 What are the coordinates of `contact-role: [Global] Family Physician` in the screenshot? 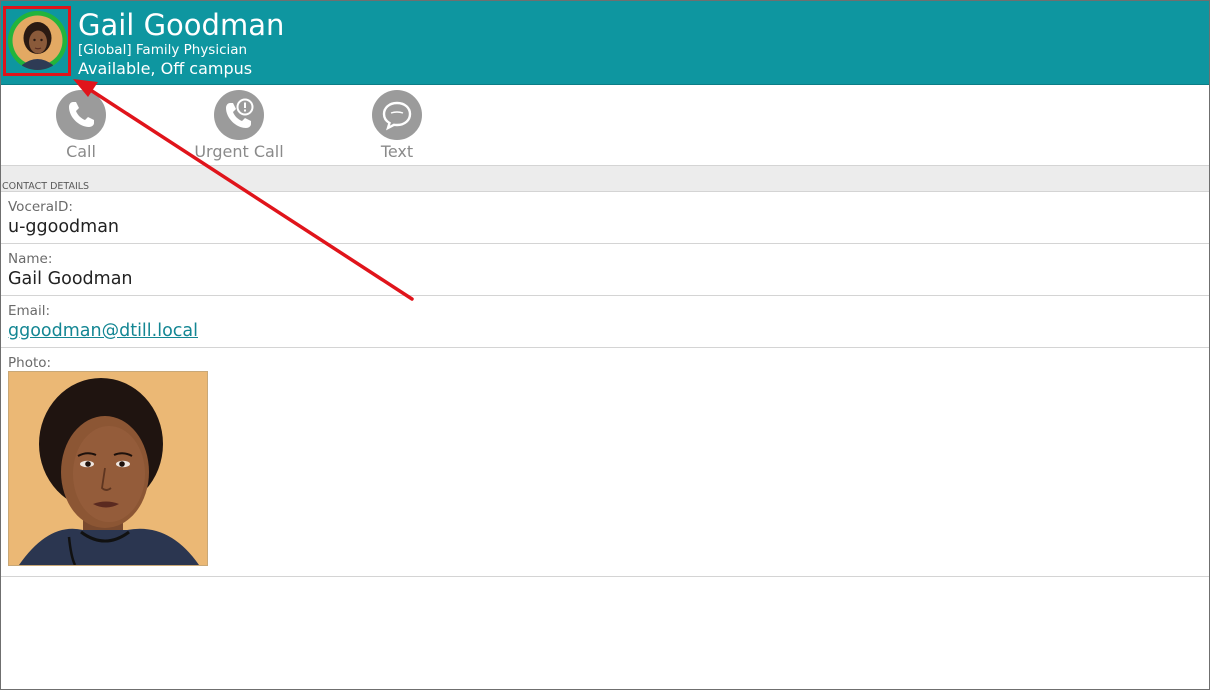 It's located at (163, 50).